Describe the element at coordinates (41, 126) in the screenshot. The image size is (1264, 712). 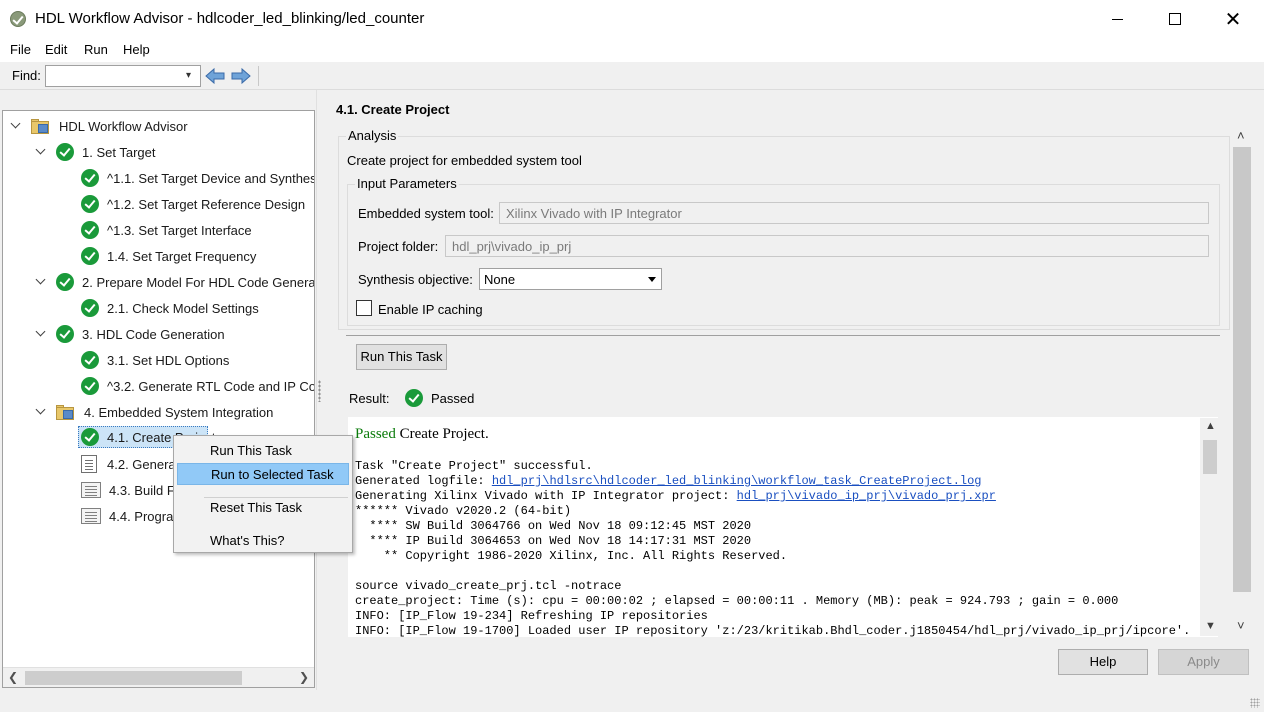
I see `folder-icon` at that location.